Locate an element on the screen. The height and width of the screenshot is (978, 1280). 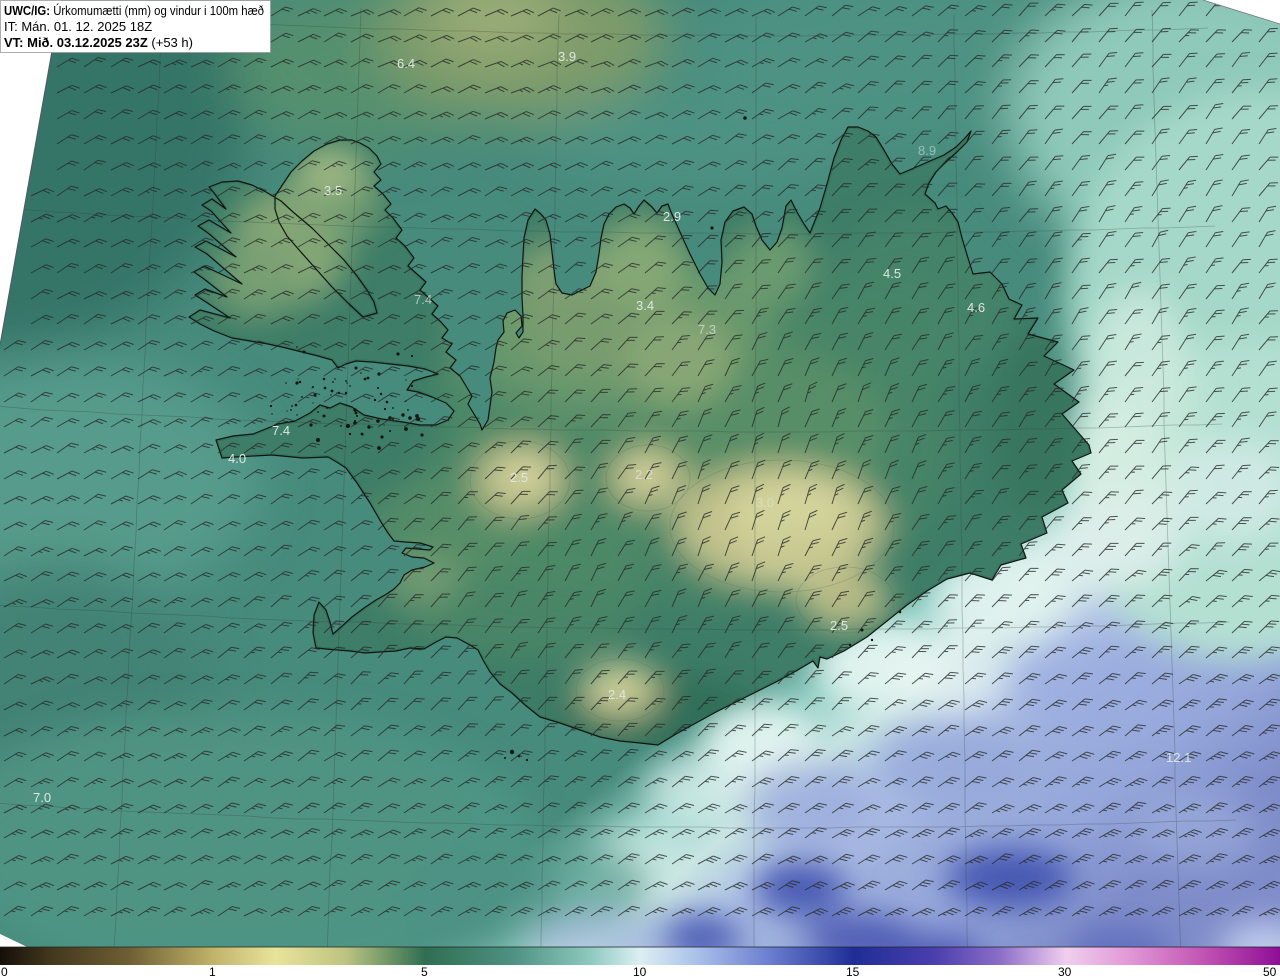
svg-text: 7.3 is located at coordinates (707, 329).